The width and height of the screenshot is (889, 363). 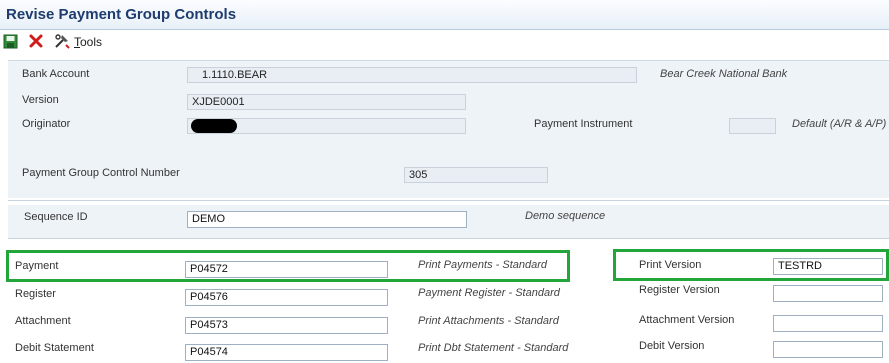 What do you see at coordinates (444, 41) in the screenshot?
I see `toolbar` at bounding box center [444, 41].